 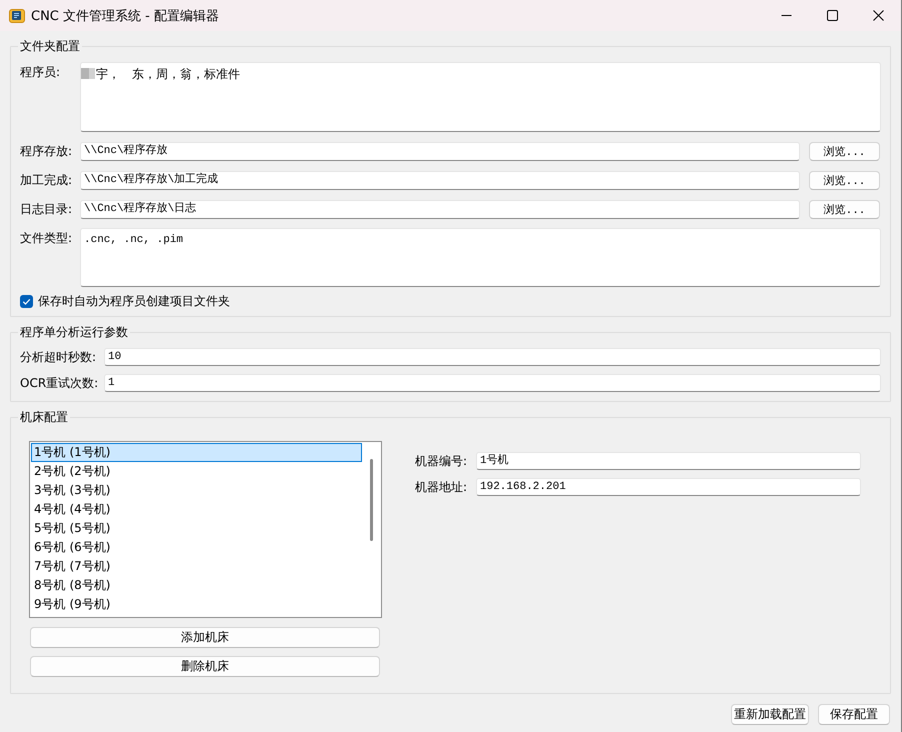 I want to click on text-field: 1, so click(x=492, y=383).